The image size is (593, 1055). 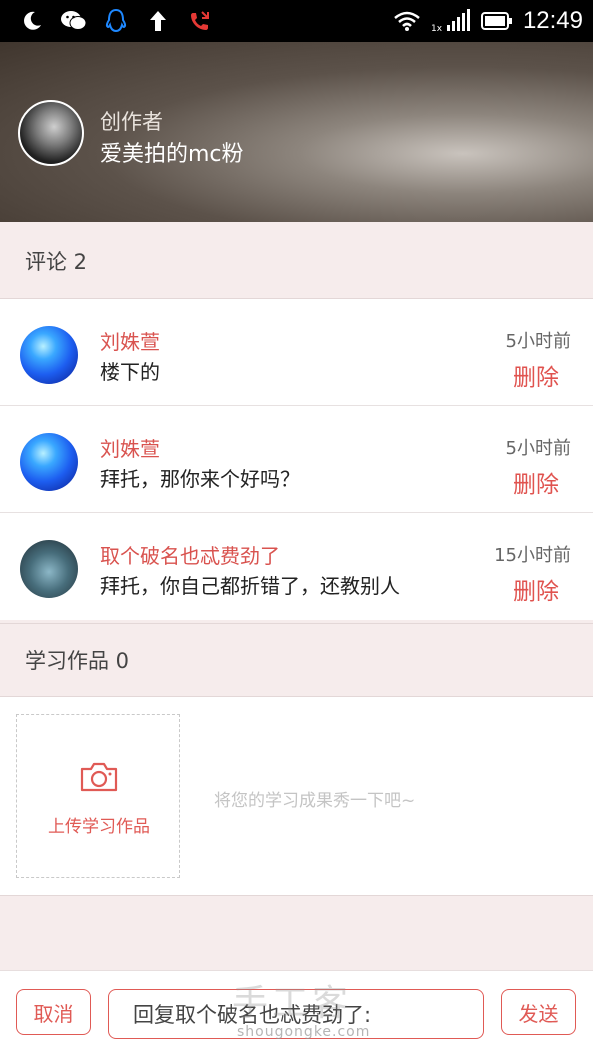 What do you see at coordinates (53, 1012) in the screenshot?
I see `cancel-button: 取消` at bounding box center [53, 1012].